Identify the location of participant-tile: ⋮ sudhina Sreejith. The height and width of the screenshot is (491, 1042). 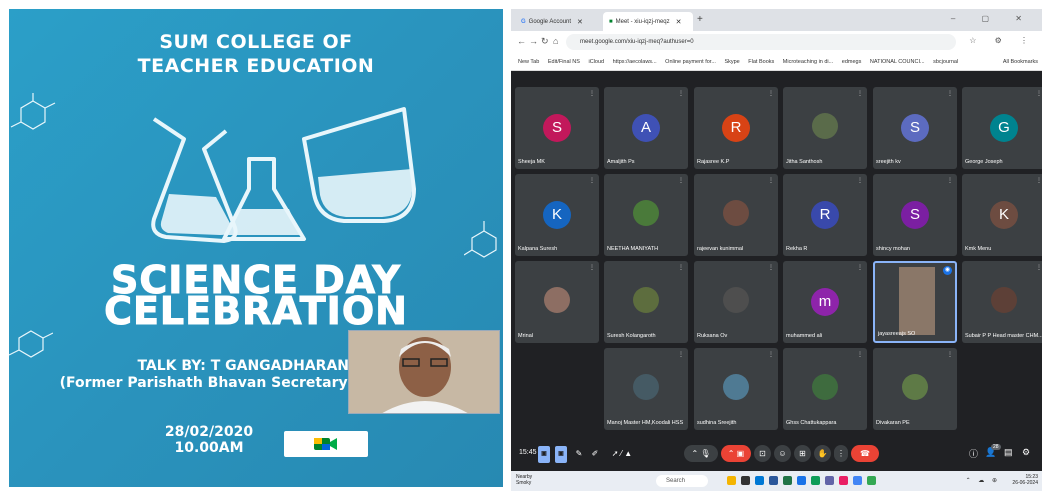
(736, 389).